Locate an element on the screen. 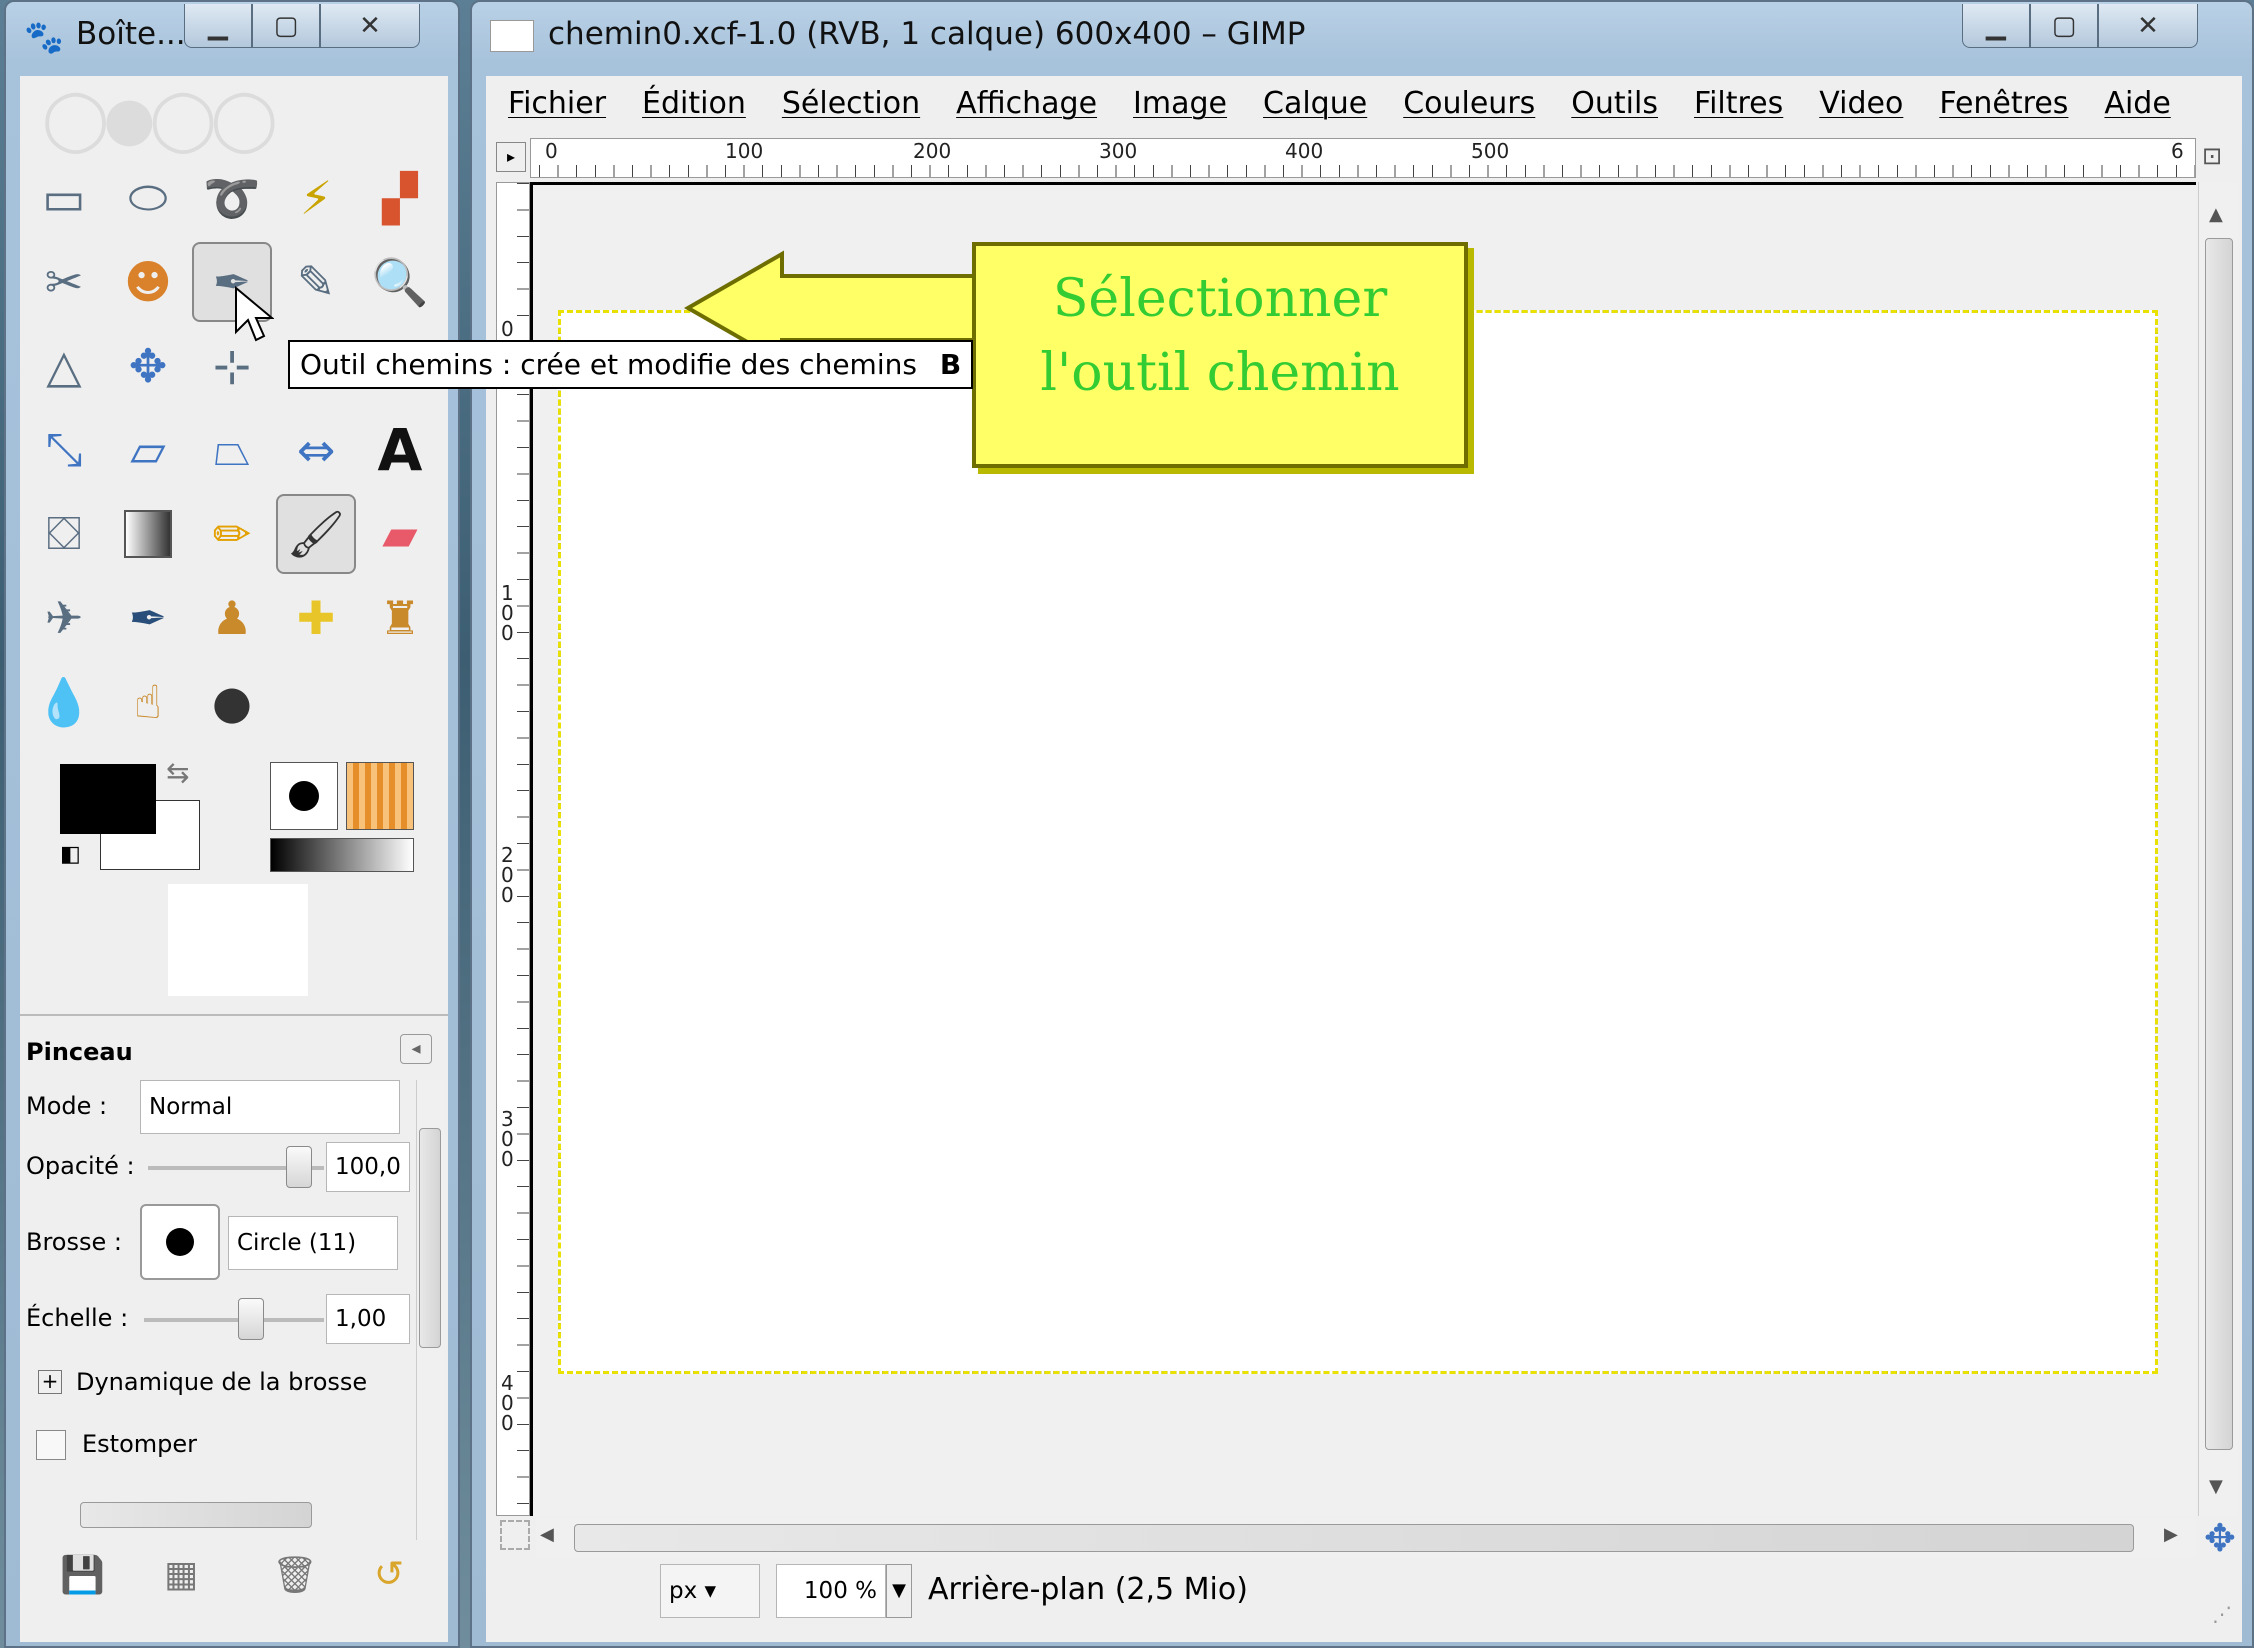  menu-filtres: Filtres is located at coordinates (1738, 103).